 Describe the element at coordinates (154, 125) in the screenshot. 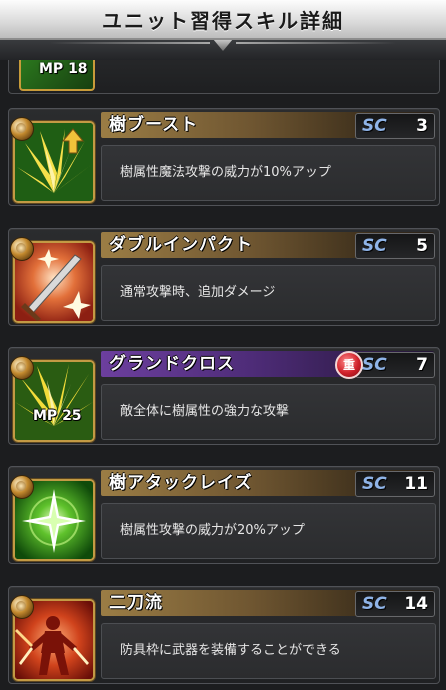

I see `skill-name: 樹ブースト` at that location.